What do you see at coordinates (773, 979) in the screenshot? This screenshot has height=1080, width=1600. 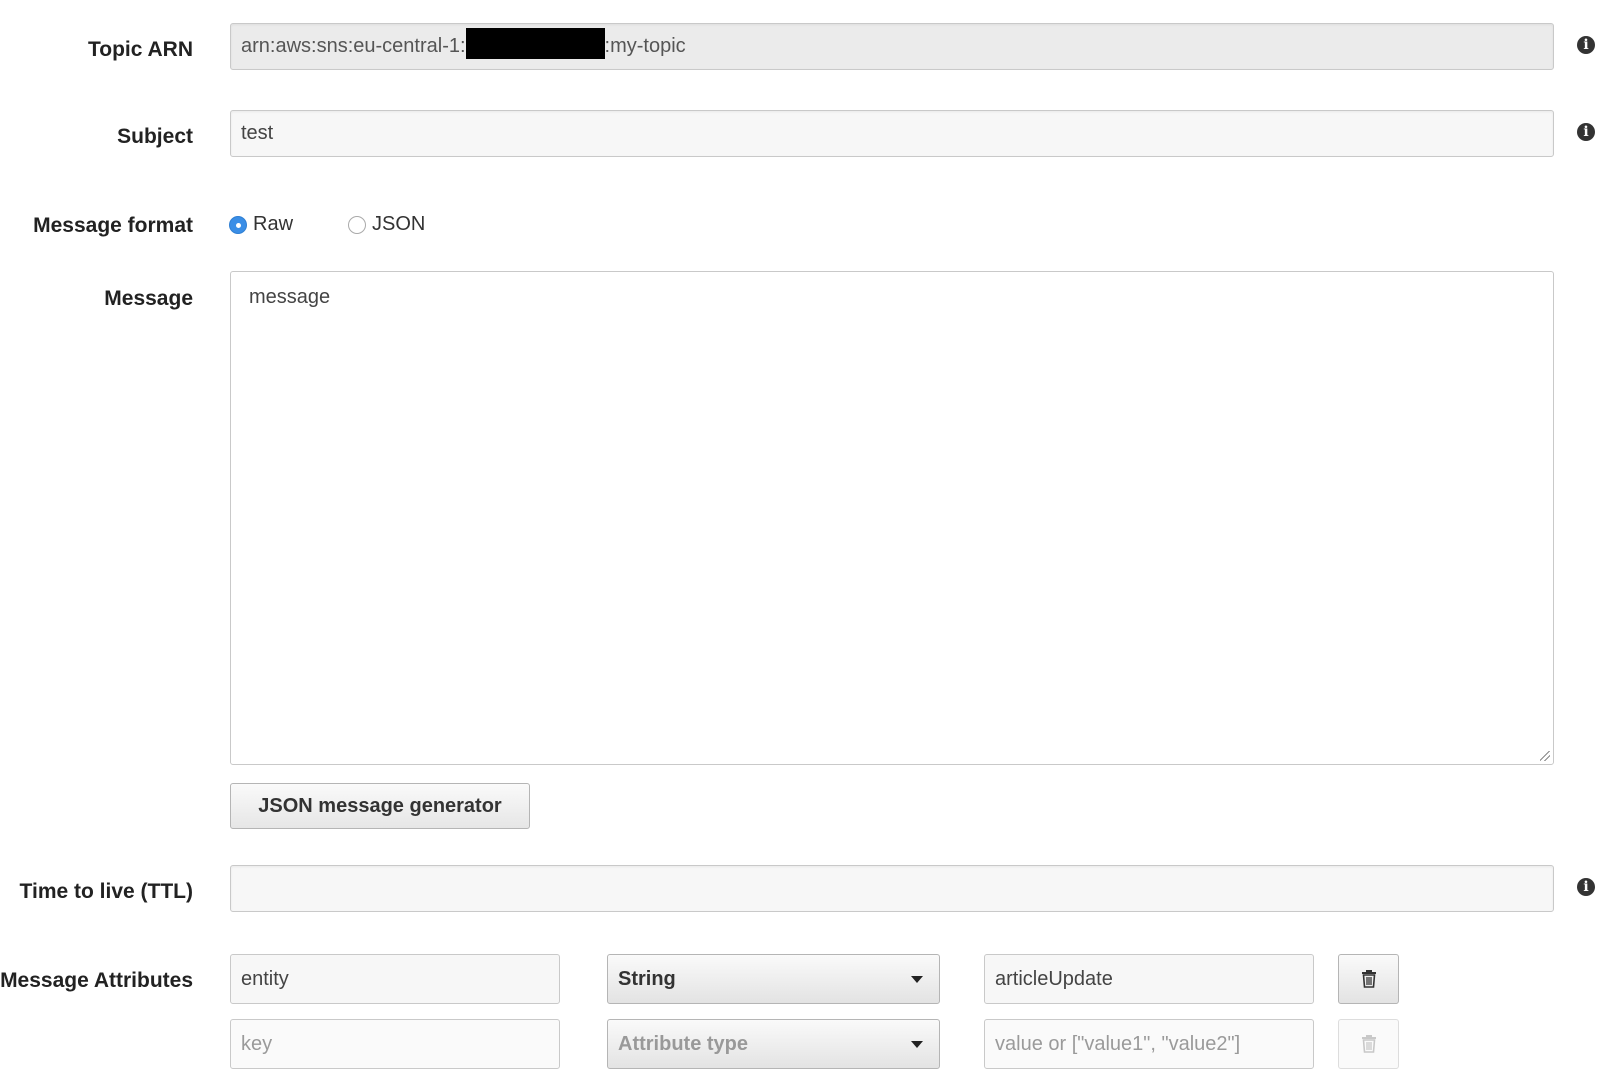 I see `attribute-type-select: String` at bounding box center [773, 979].